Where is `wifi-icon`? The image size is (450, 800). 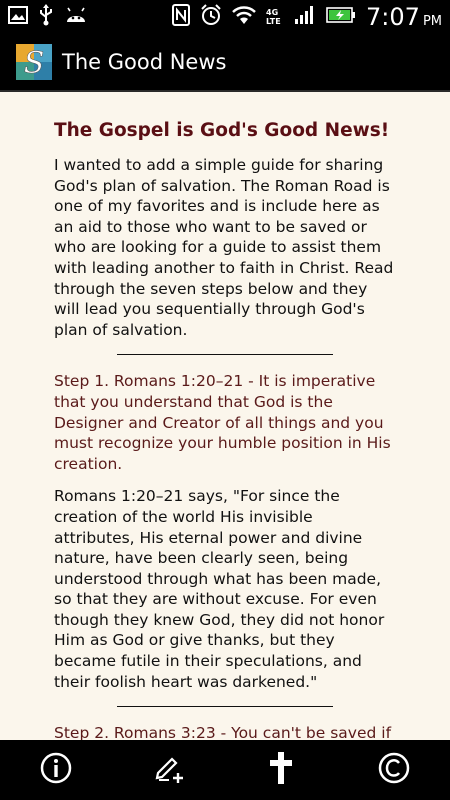 wifi-icon is located at coordinates (244, 17).